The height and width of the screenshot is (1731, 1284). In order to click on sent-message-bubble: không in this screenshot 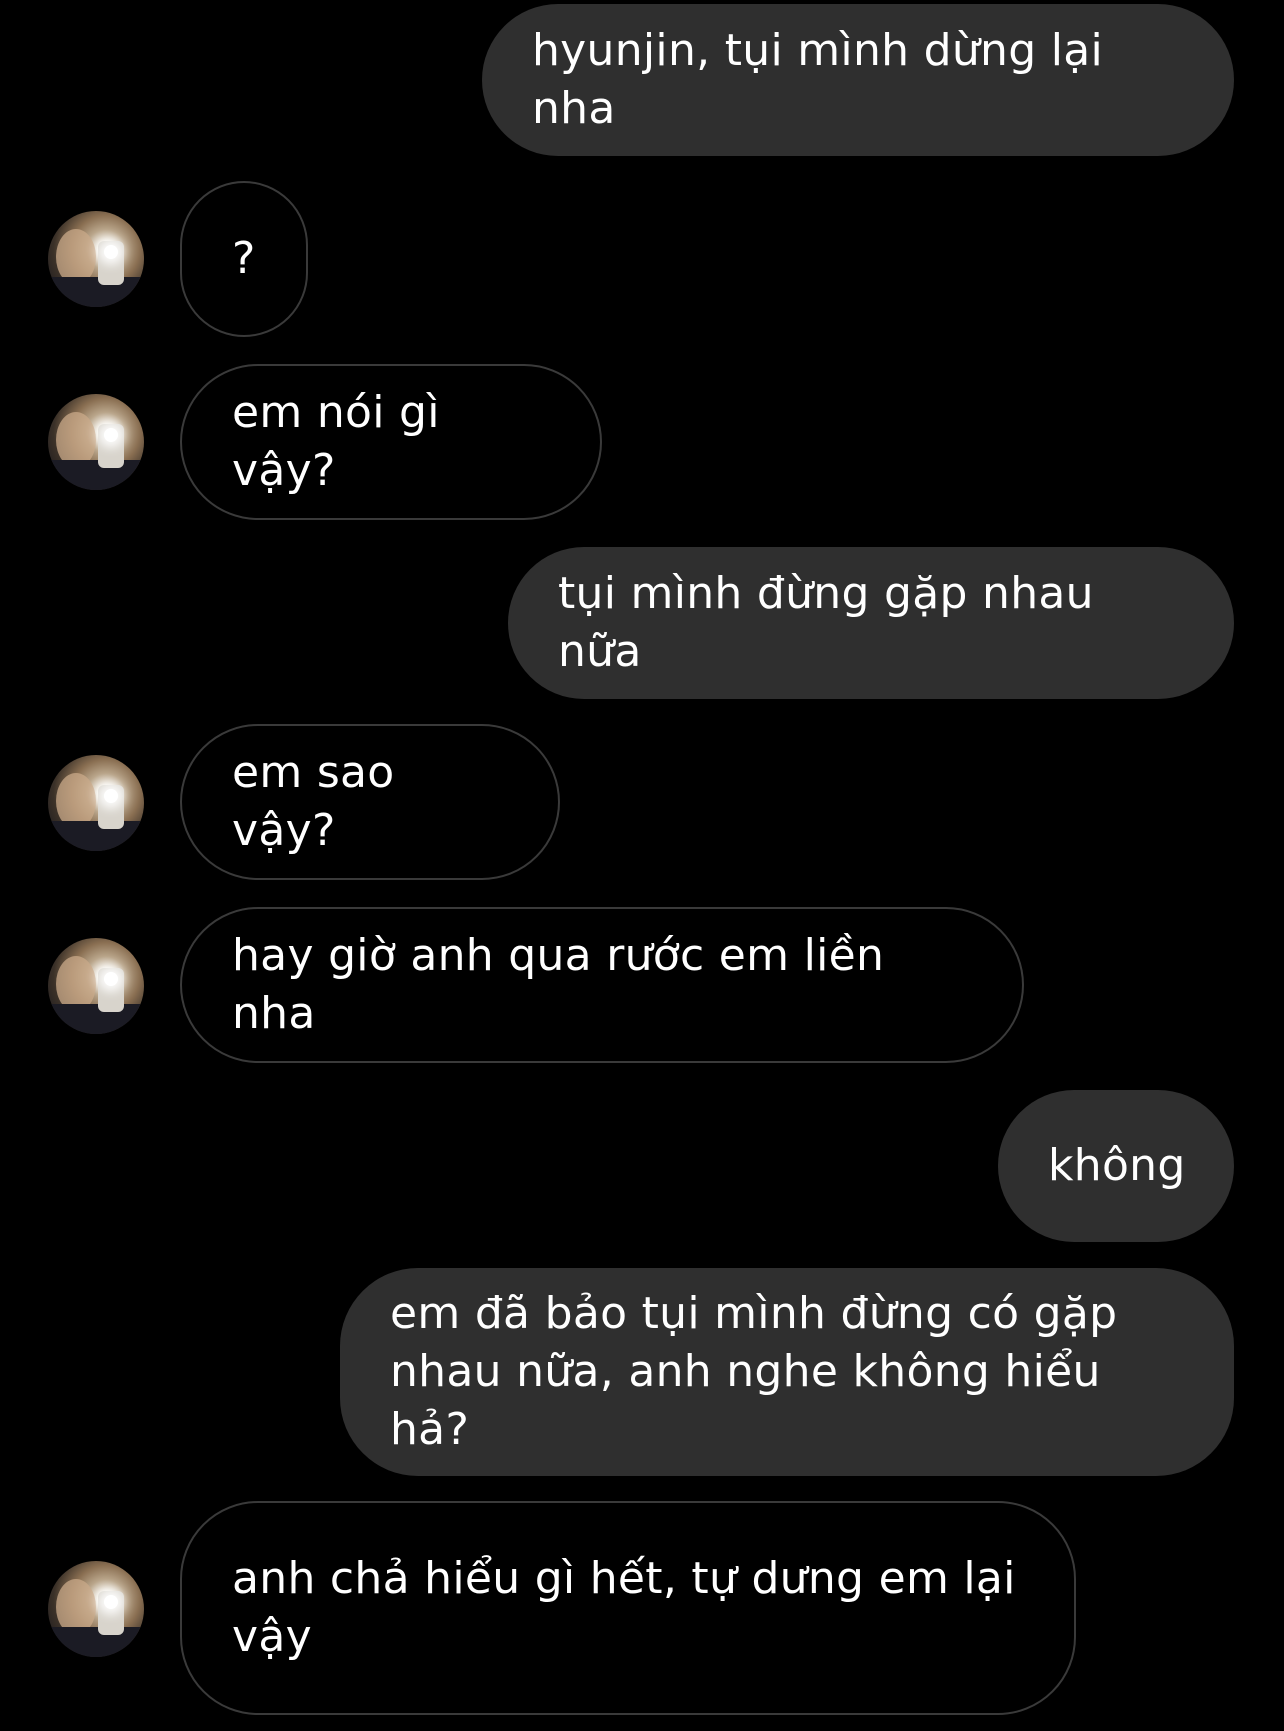, I will do `click(1116, 1166)`.